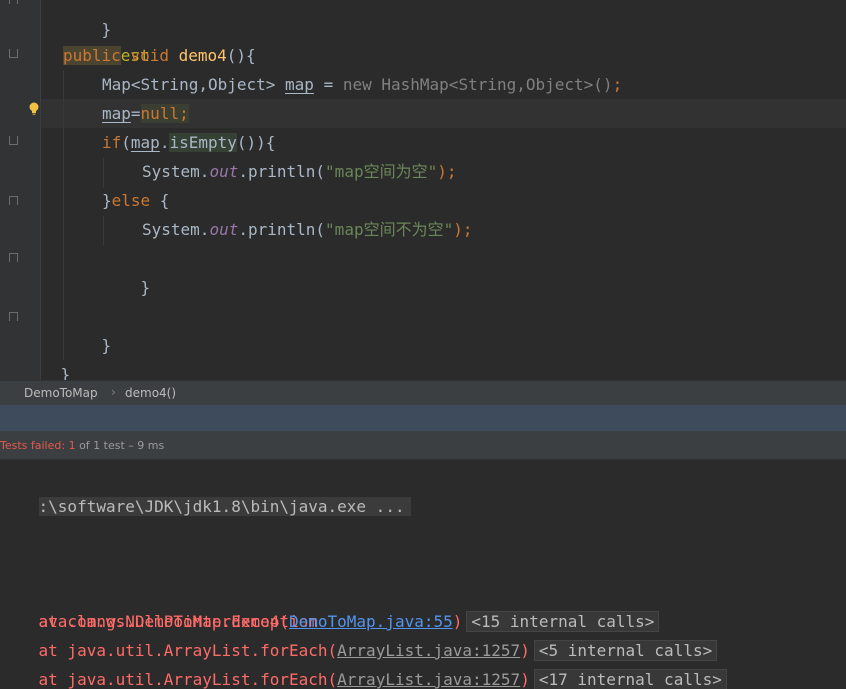 The image size is (846, 689). Describe the element at coordinates (61, 393) in the screenshot. I see `breadcrumb-class: DemoToMap` at that location.